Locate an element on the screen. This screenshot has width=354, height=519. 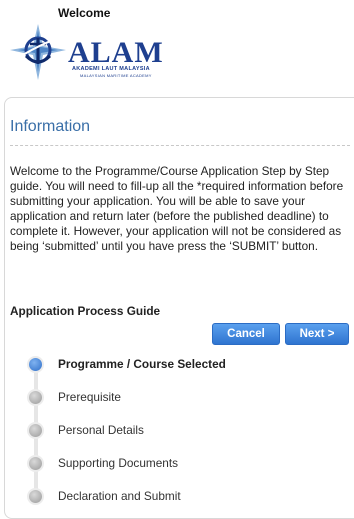
logo-wordmark: ALAM is located at coordinates (116, 52).